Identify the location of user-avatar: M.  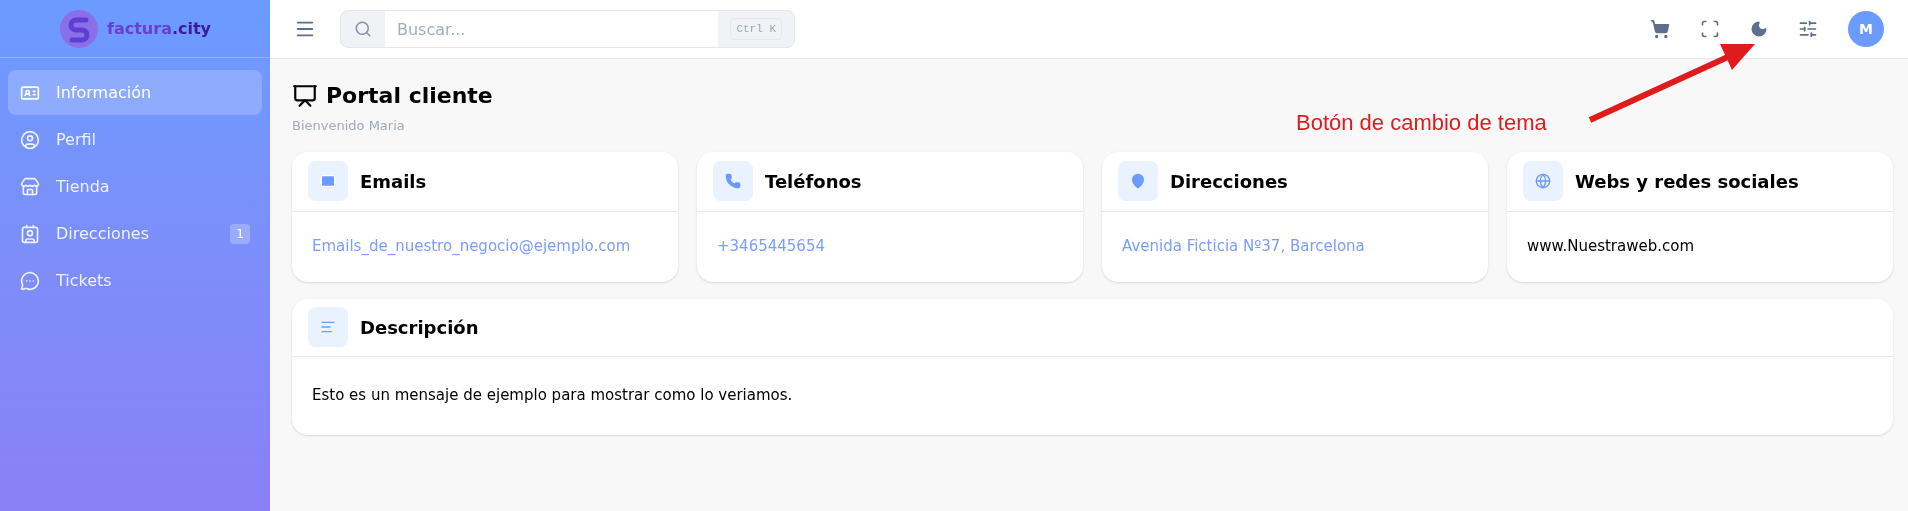
(1866, 29).